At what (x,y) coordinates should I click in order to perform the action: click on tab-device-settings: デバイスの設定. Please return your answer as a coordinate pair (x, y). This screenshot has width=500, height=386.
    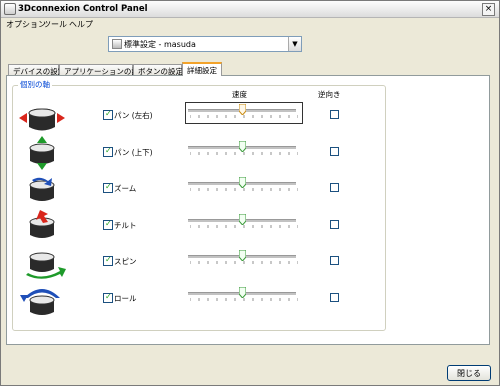
    Looking at the image, I should click on (36, 70).